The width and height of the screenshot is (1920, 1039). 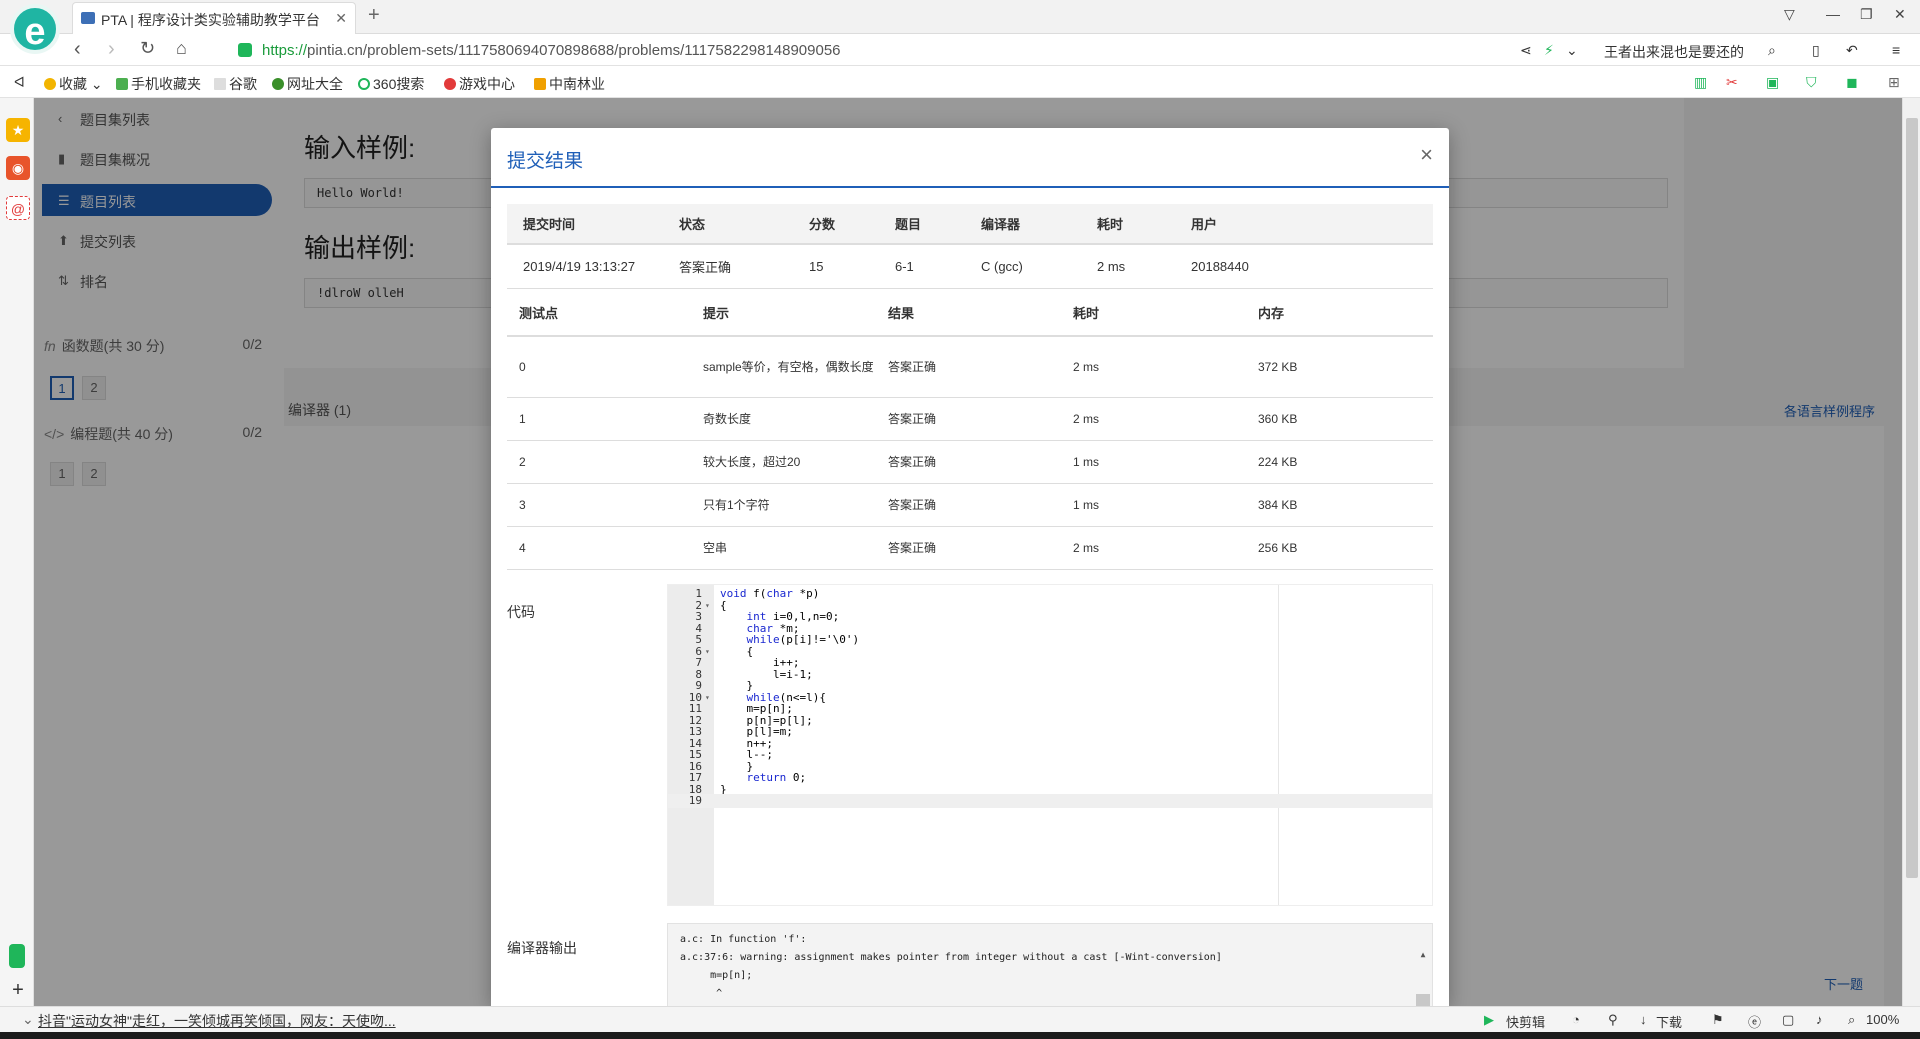 I want to click on elapsed: 2 ms, so click(x=1128, y=266).